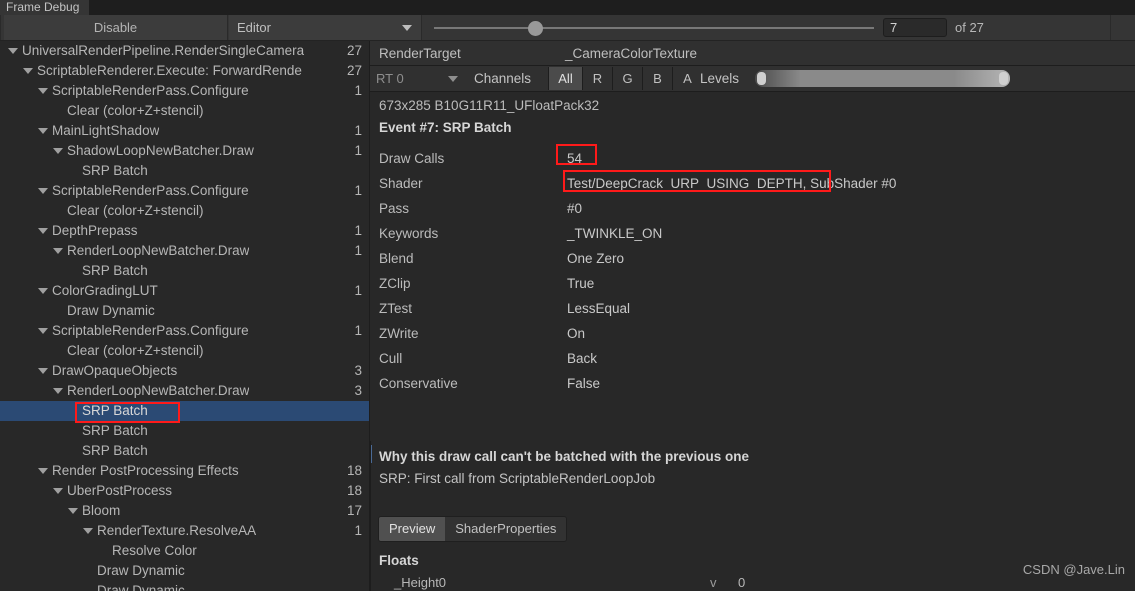 The image size is (1135, 591). I want to click on float-stage-flag: v, so click(713, 582).